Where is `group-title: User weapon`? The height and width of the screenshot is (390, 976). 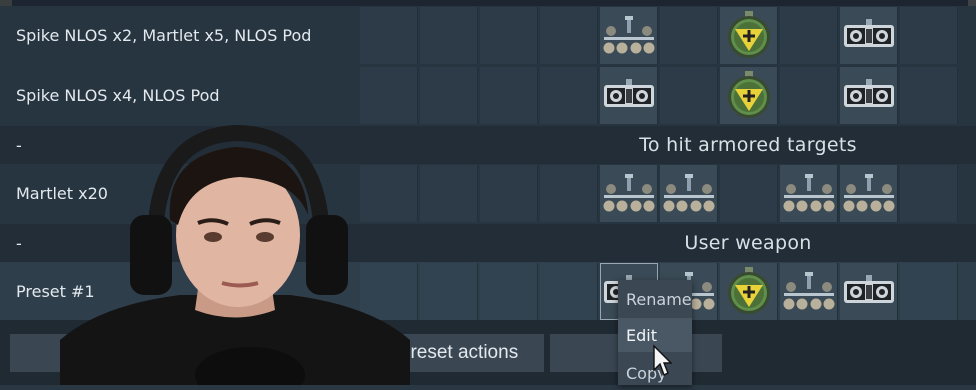 group-title: User weapon is located at coordinates (748, 243).